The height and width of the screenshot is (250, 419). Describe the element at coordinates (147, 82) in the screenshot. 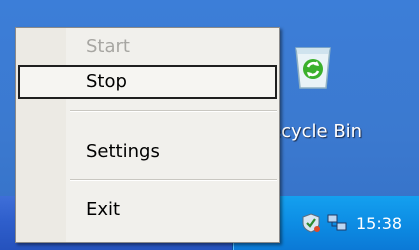

I see `menu-item-stop: Stop` at that location.